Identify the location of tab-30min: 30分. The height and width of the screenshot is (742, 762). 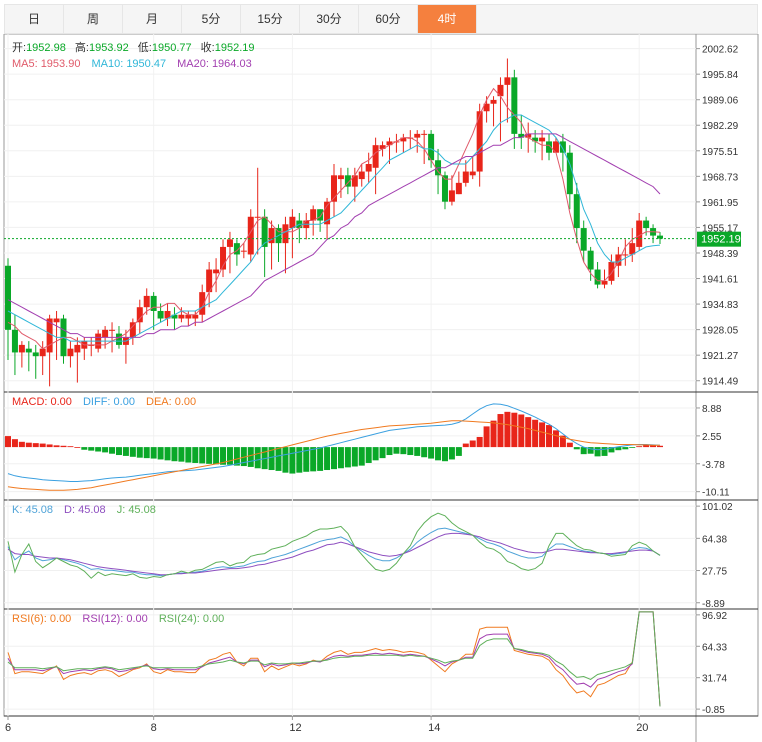
(329, 19).